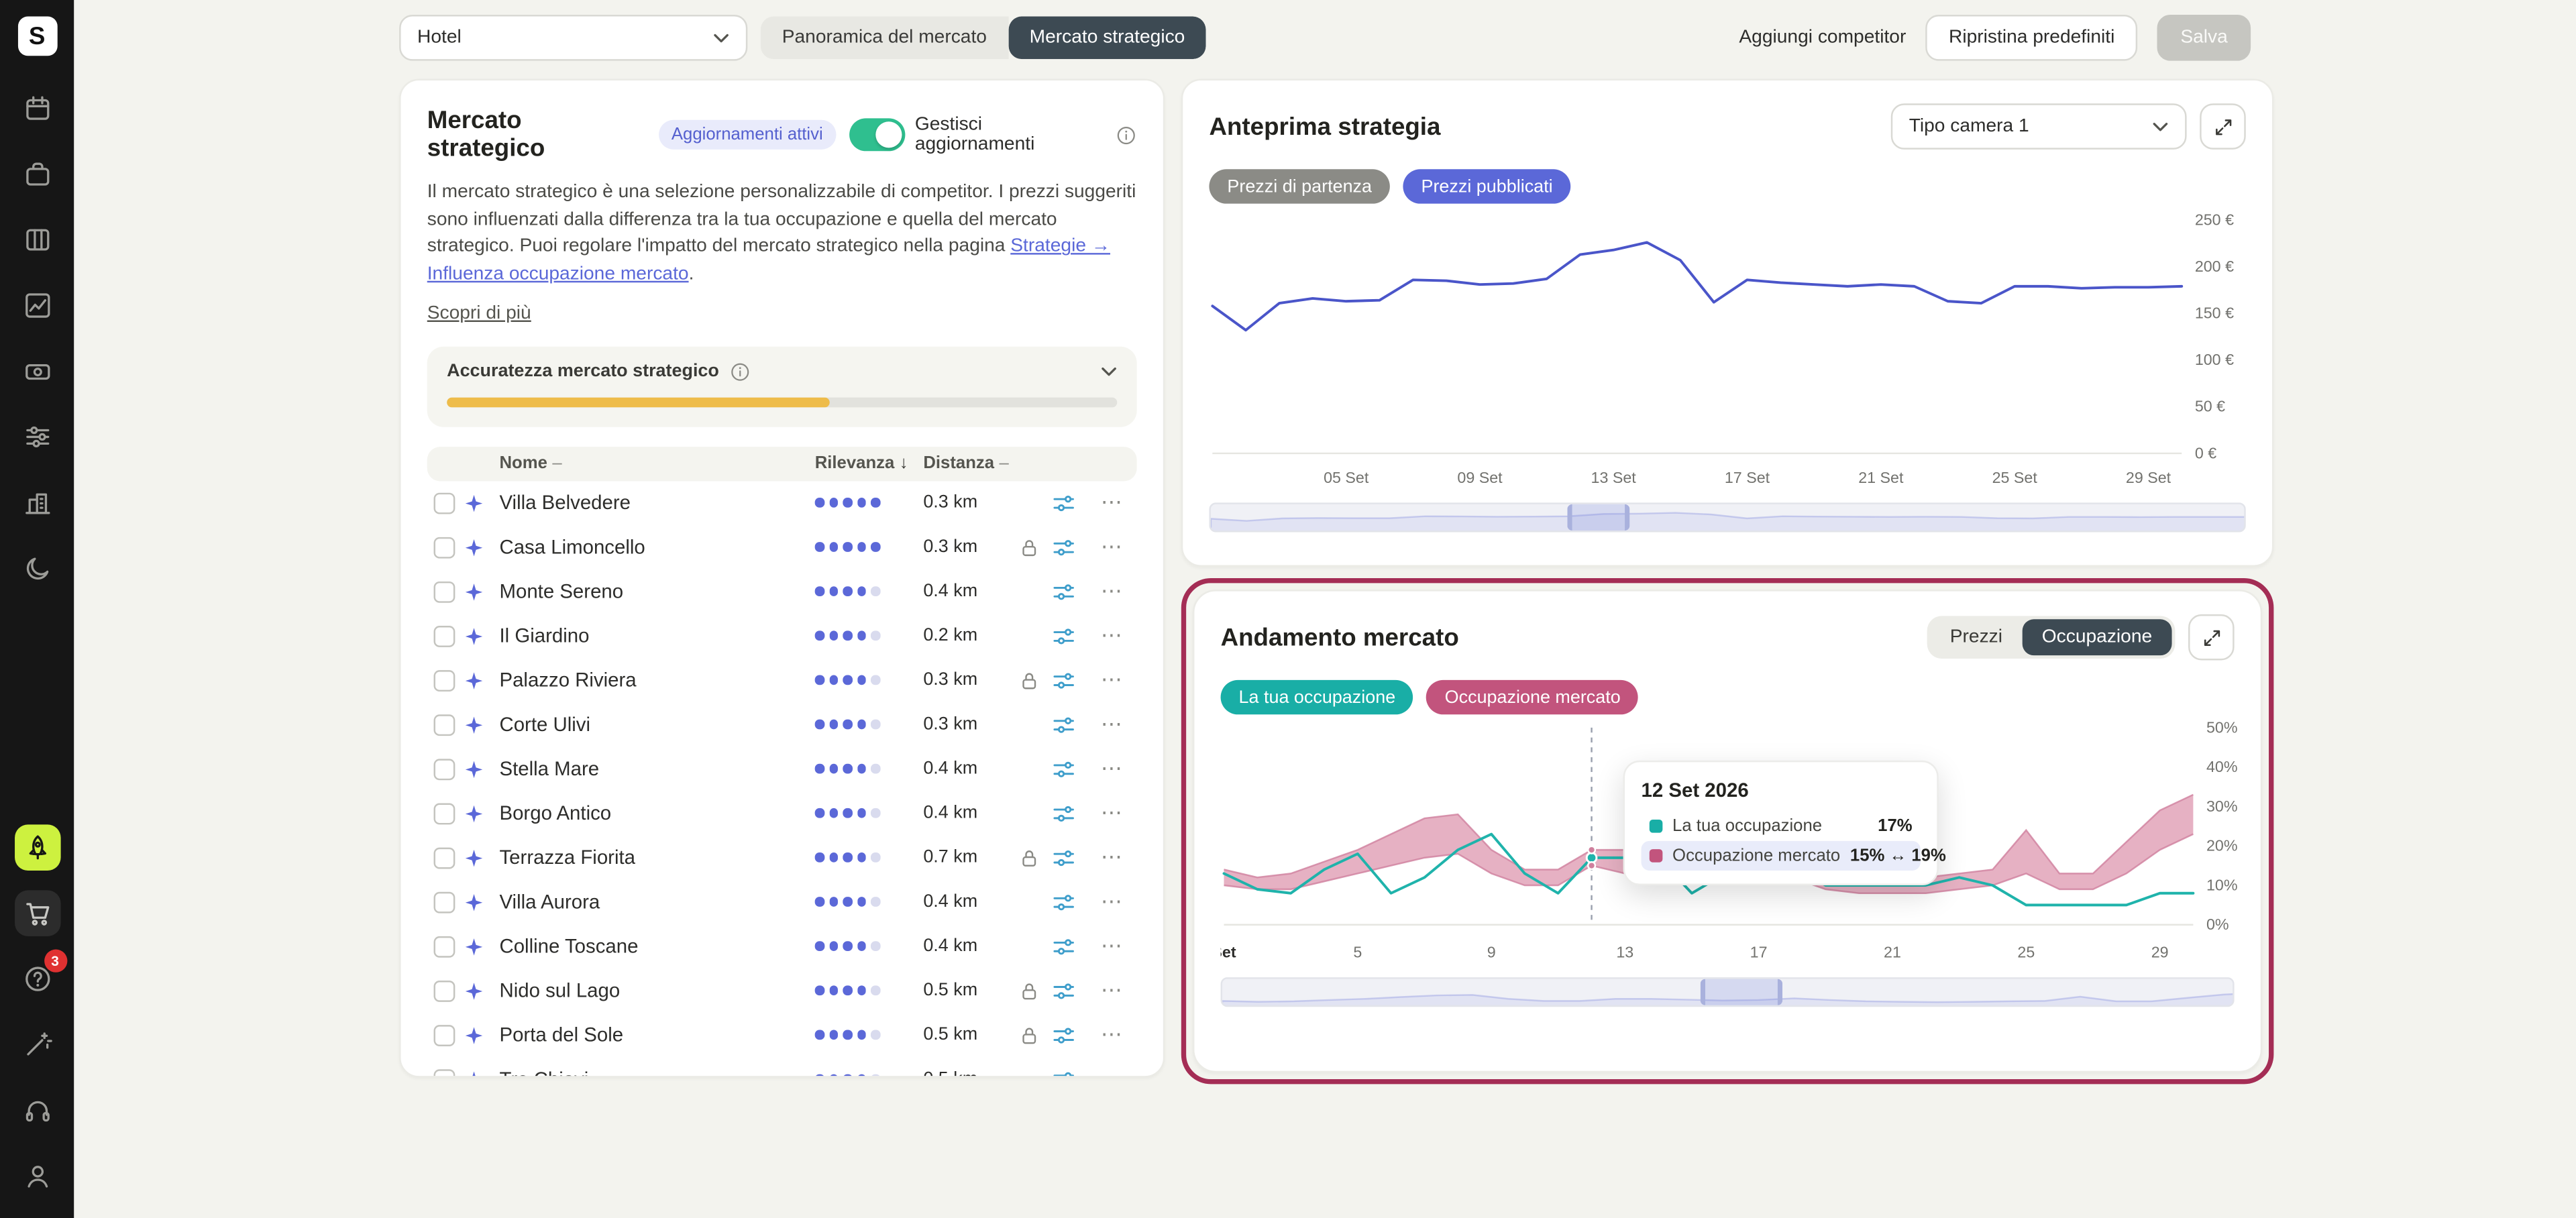 This screenshot has height=1218, width=2576. Describe the element at coordinates (37, 371) in the screenshot. I see `cash-icon` at that location.